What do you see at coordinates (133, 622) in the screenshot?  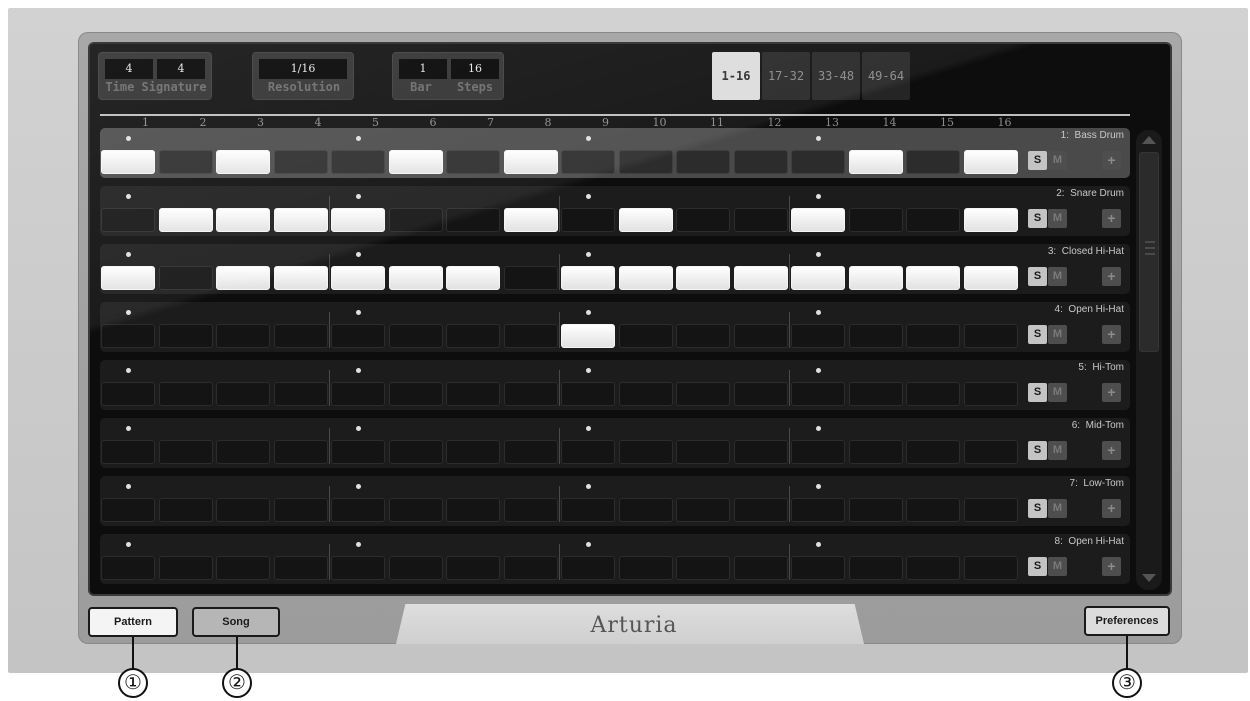 I see `pattern-button: Pattern` at bounding box center [133, 622].